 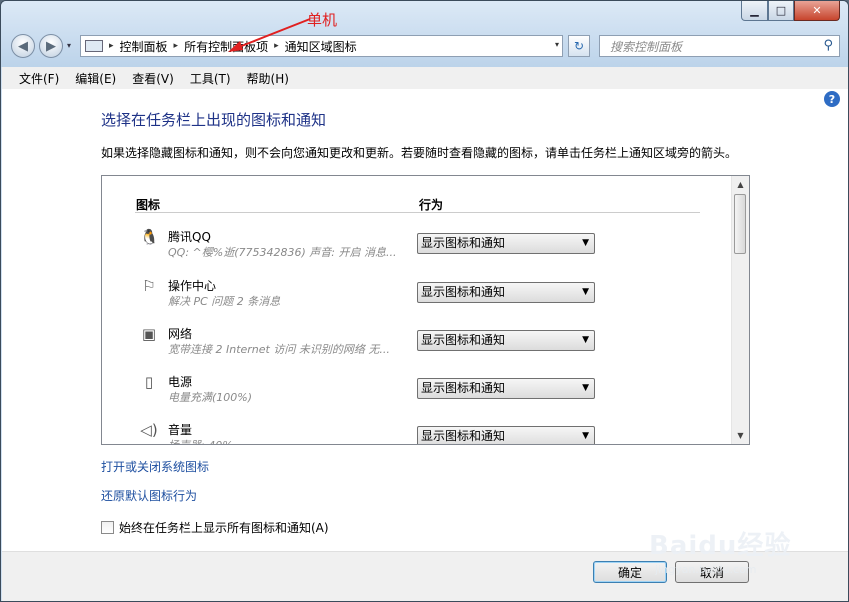 I want to click on computer-icon, so click(x=94, y=46).